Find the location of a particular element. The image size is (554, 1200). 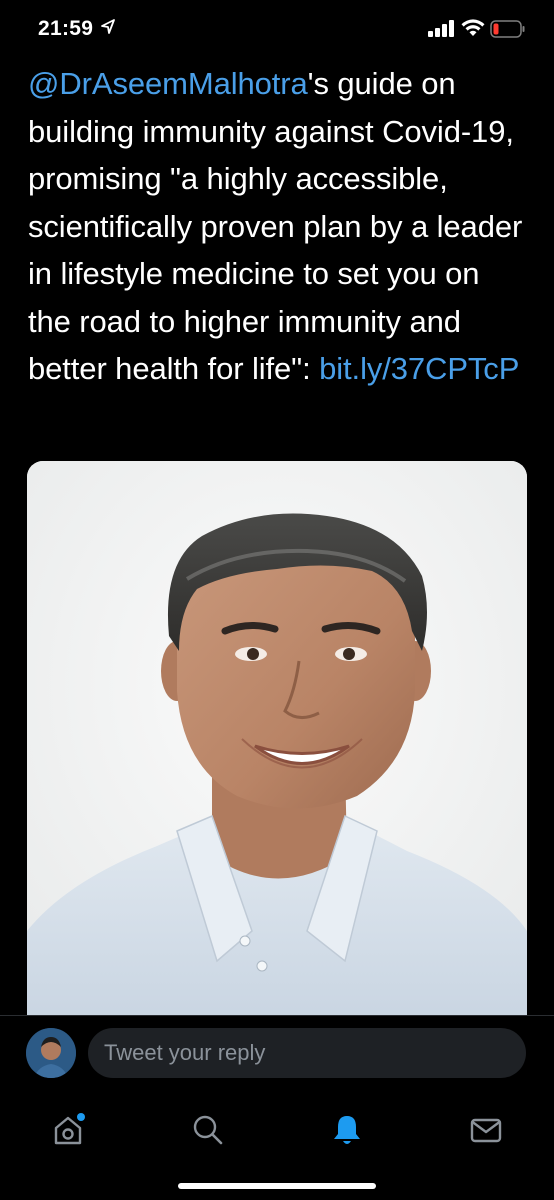

search-icon is located at coordinates (208, 1130).